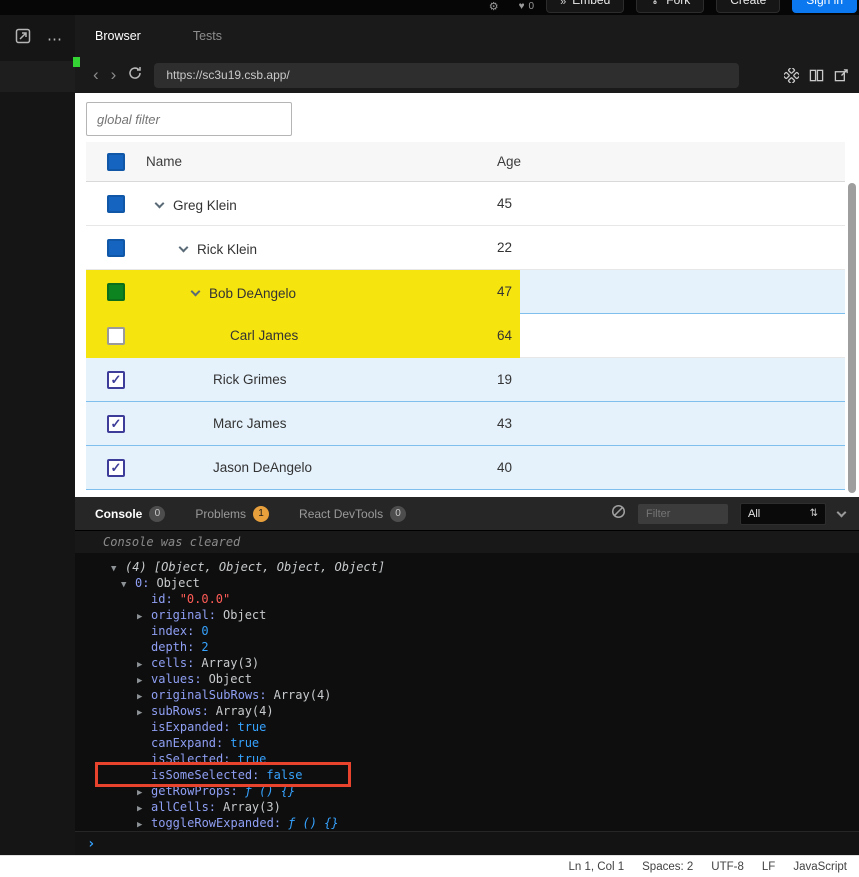 The width and height of the screenshot is (859, 877). I want to click on sidebar: ⋯, so click(37, 435).